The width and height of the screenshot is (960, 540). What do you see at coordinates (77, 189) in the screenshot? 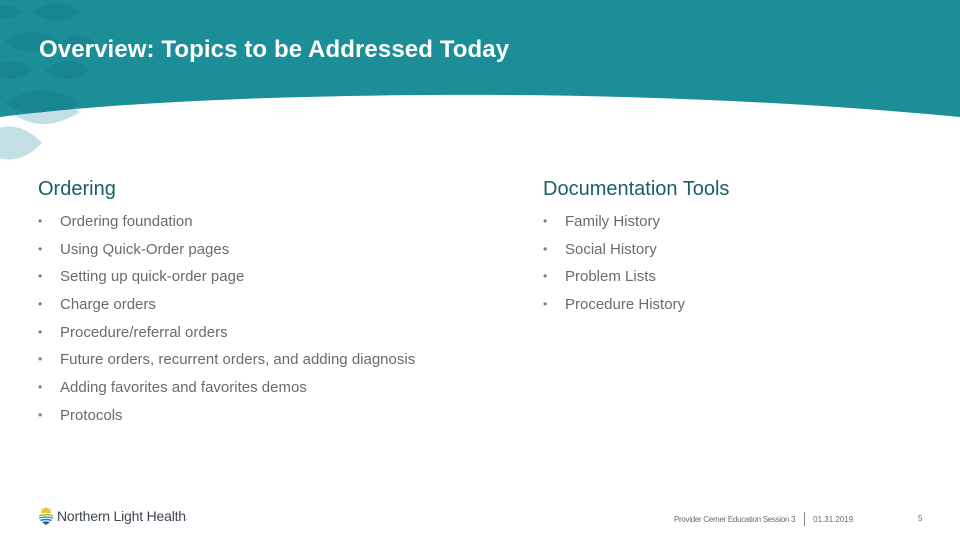
I see `section-heading-ordering: Ordering` at bounding box center [77, 189].